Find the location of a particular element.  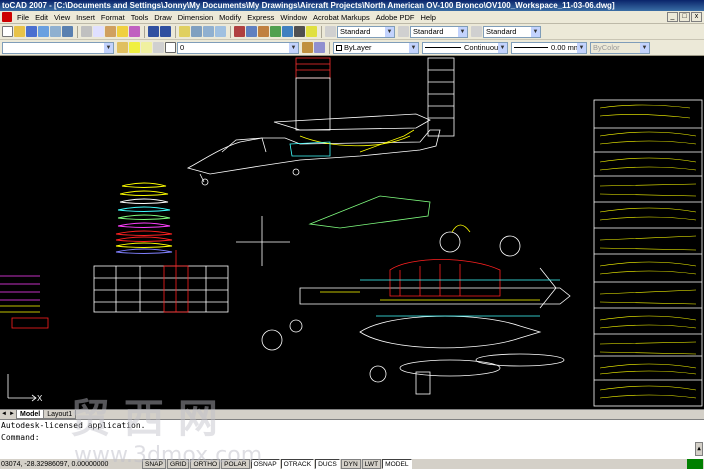

tab-model: Model is located at coordinates (30, 414).